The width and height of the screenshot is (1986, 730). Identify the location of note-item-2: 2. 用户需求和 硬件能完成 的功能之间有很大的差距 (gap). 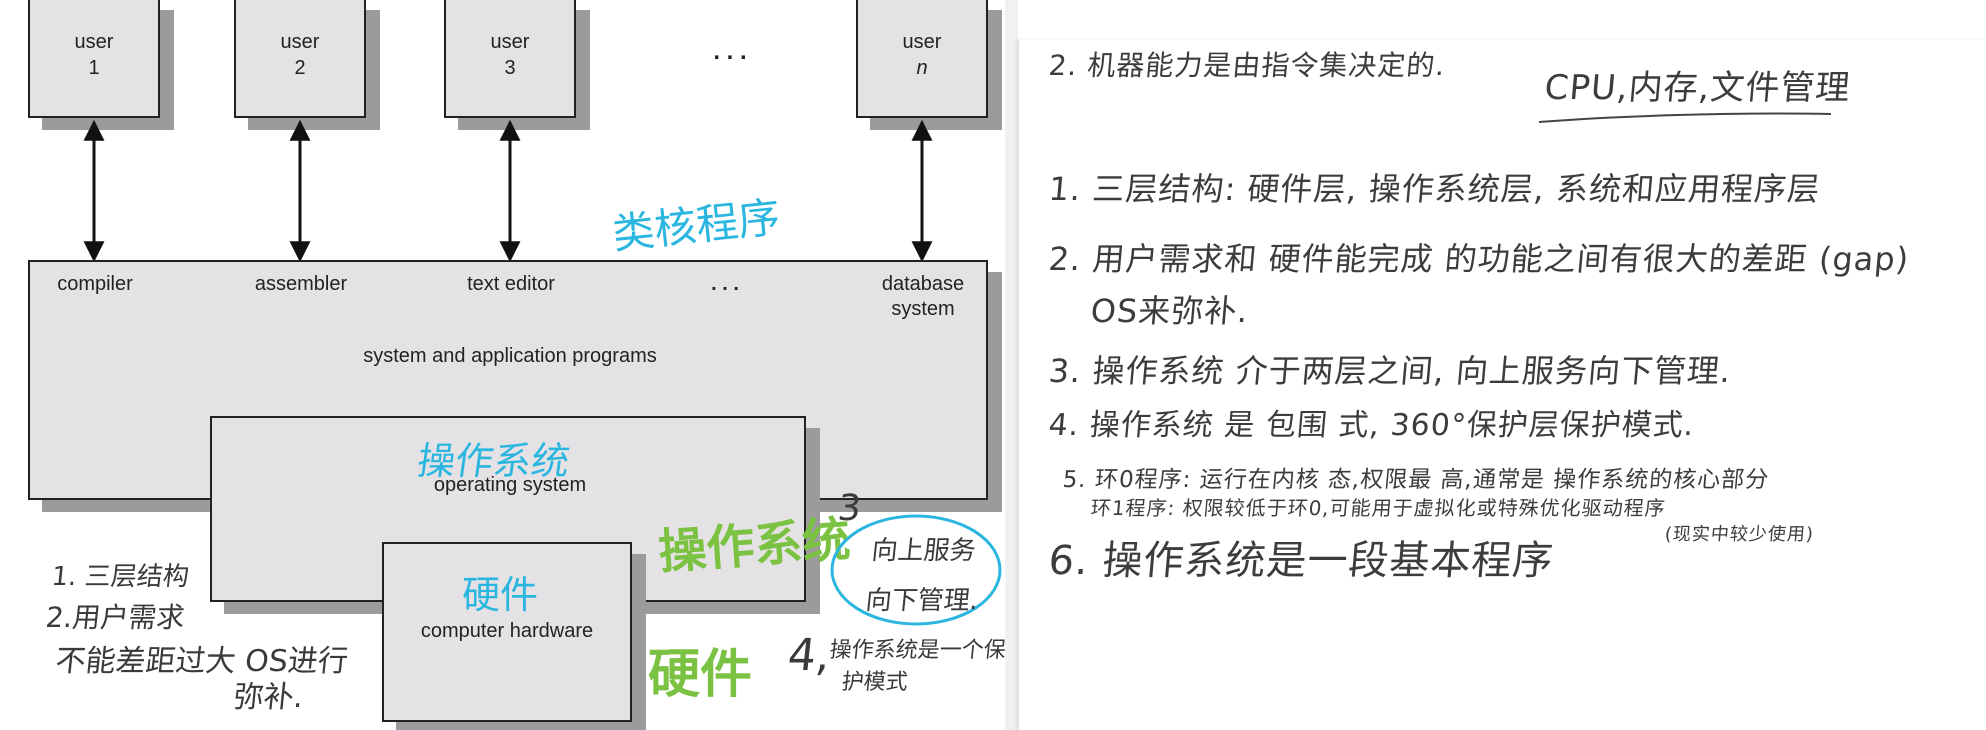
(1479, 259).